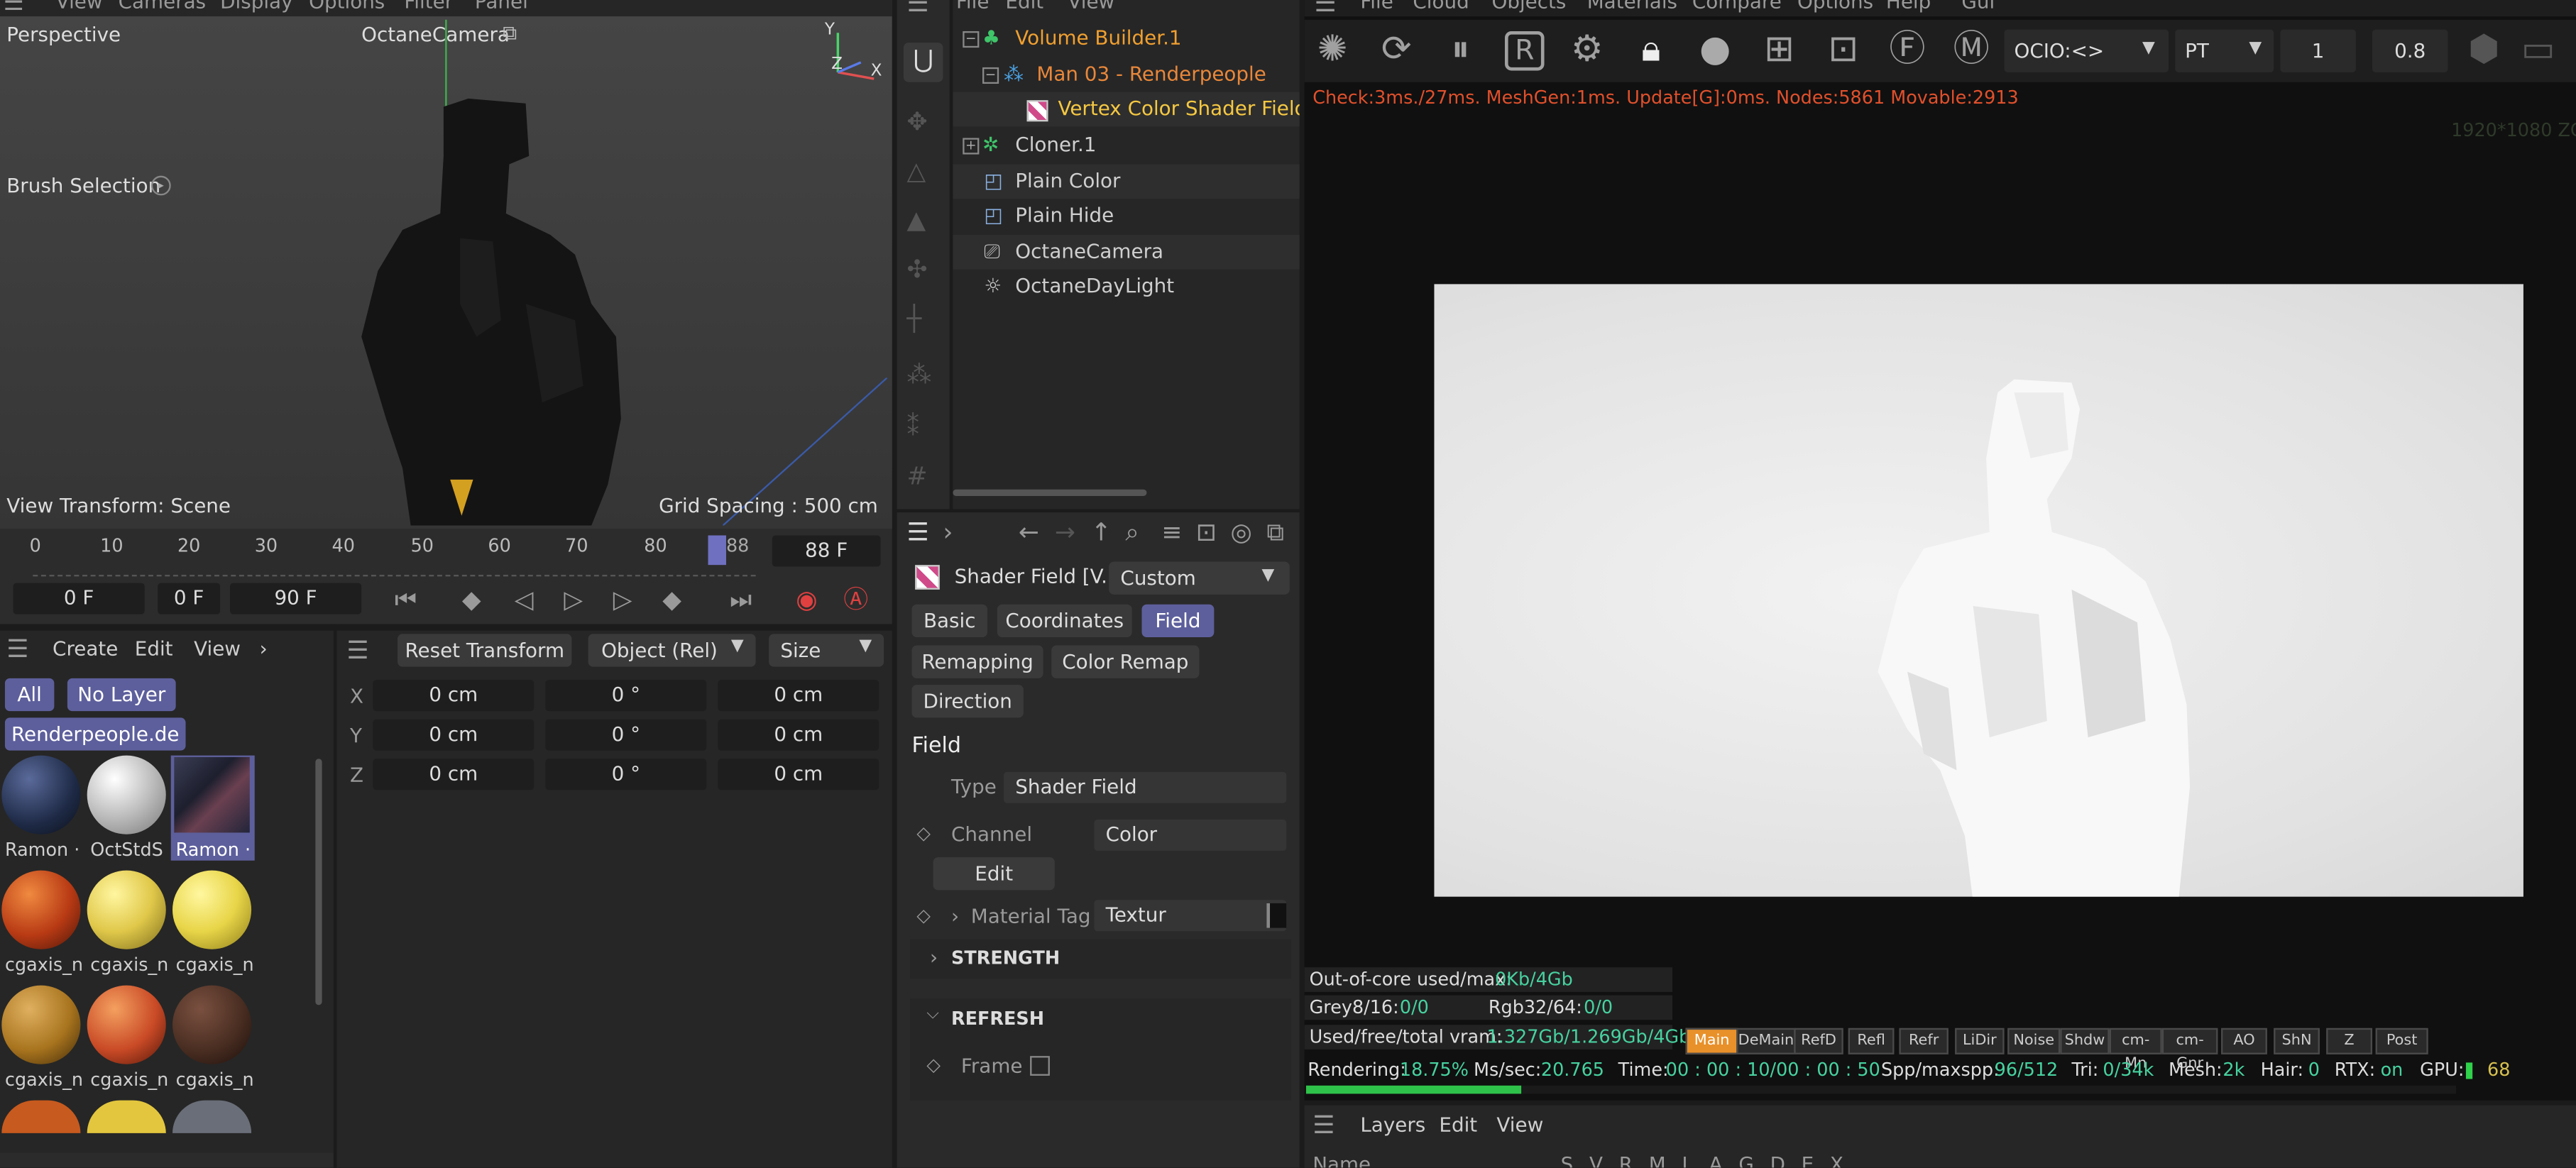 Image resolution: width=2576 pixels, height=1168 pixels. I want to click on tool-icon-1: ✥, so click(917, 121).